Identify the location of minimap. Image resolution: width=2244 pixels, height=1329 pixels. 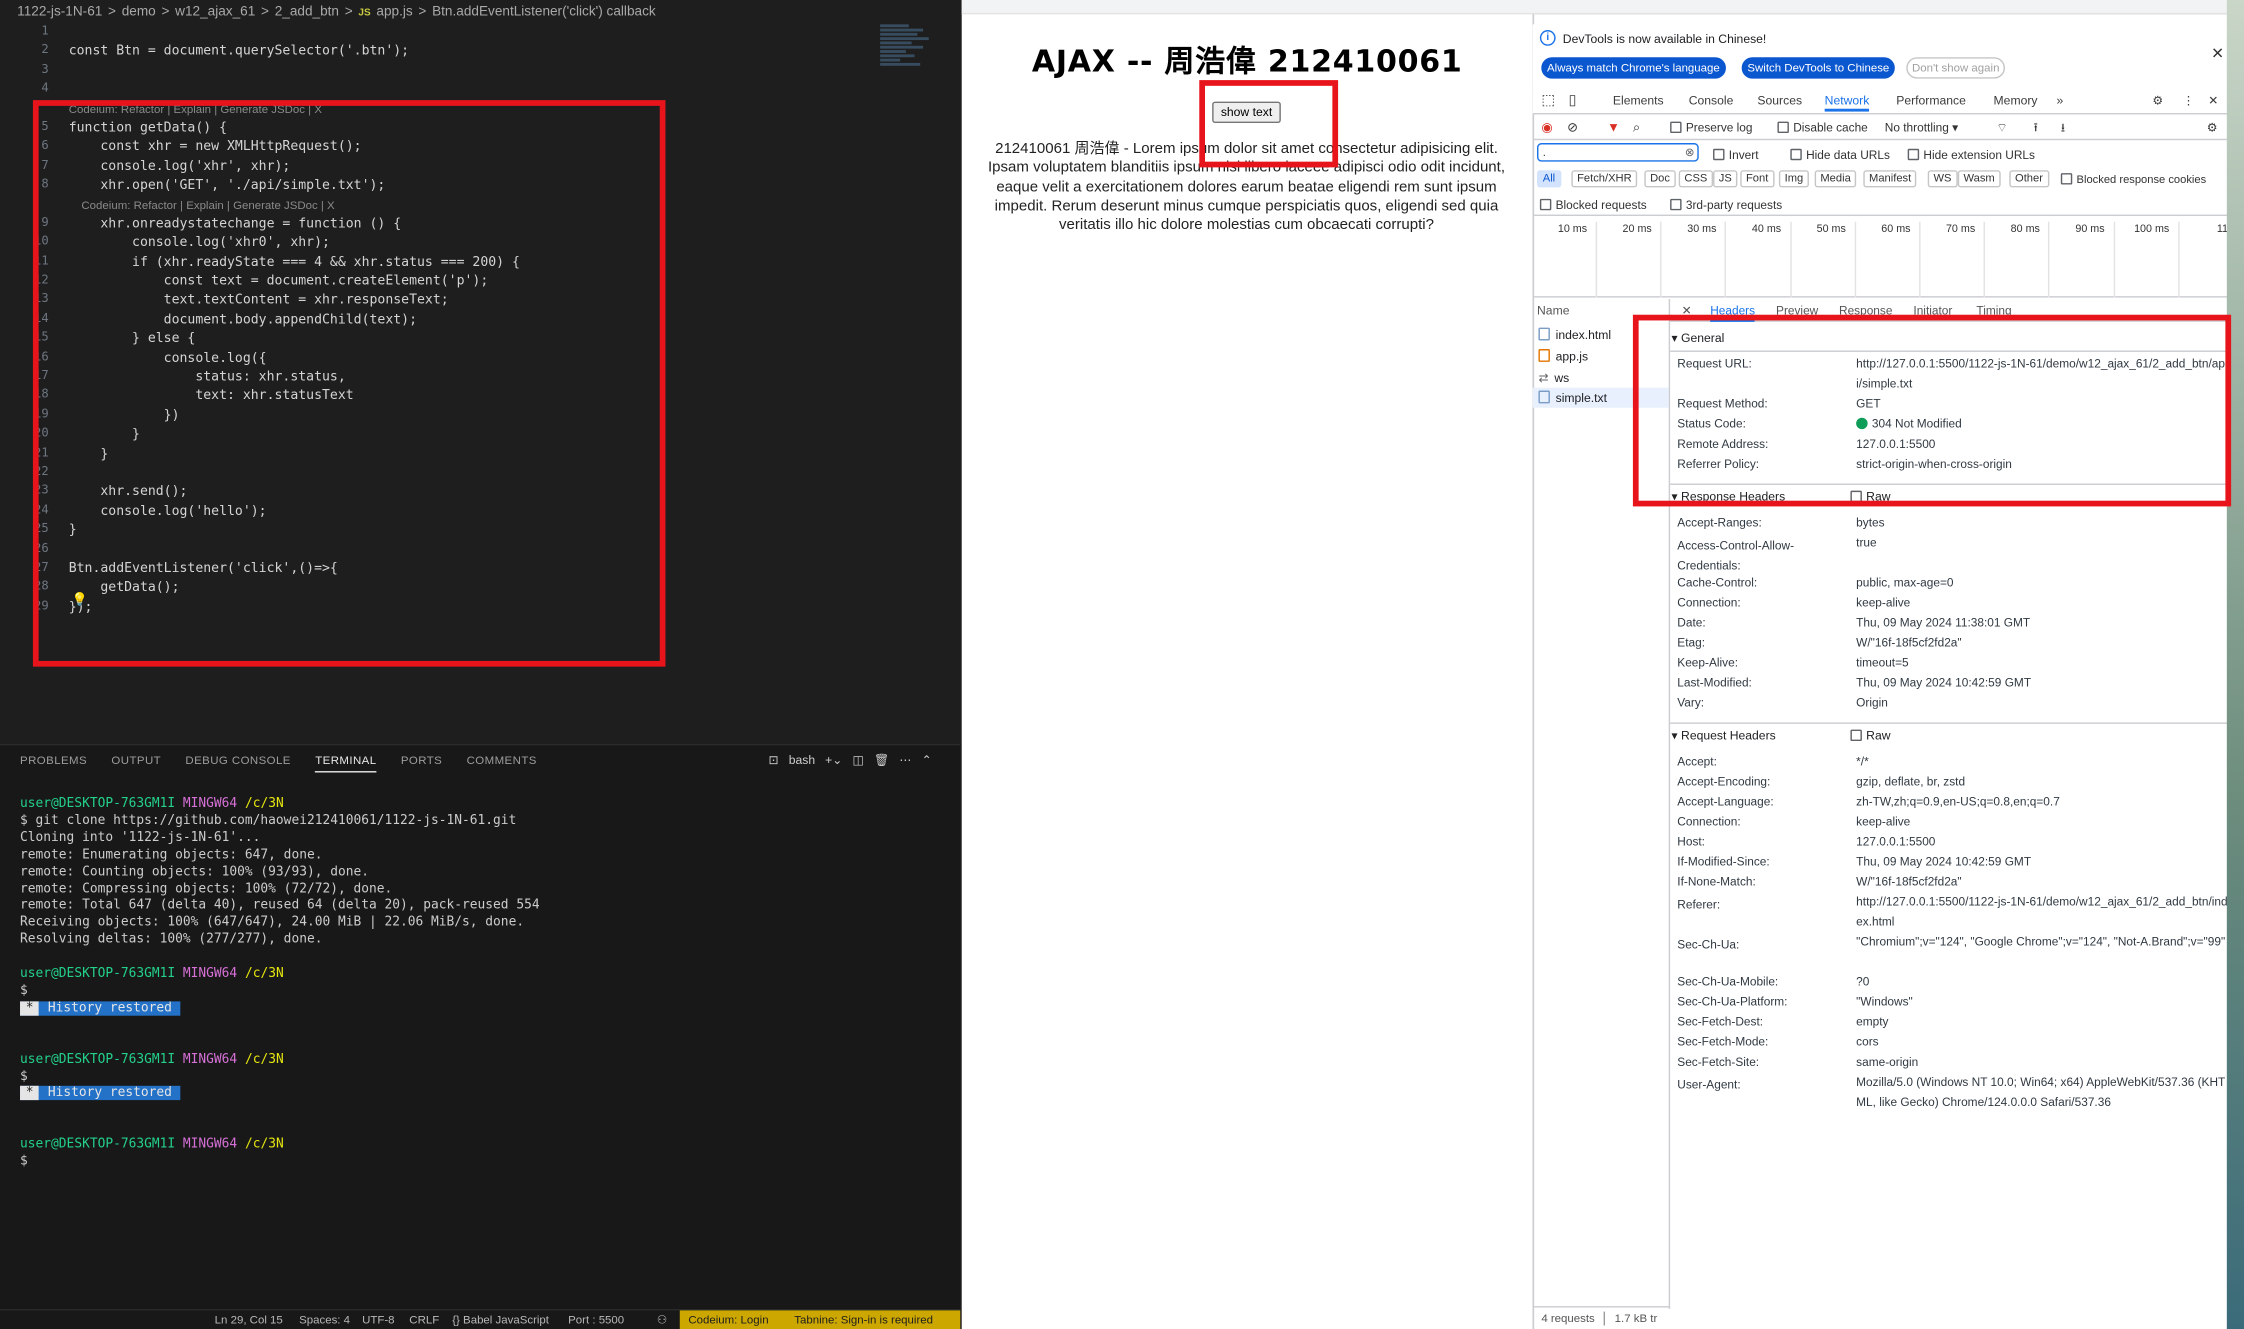
(908, 51).